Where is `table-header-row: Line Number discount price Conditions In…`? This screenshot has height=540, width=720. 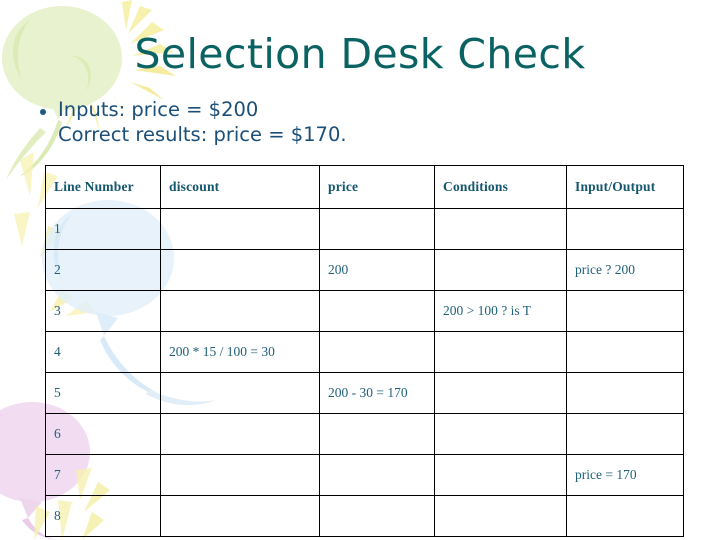
table-header-row: Line Number discount price Conditions In… is located at coordinates (364, 187).